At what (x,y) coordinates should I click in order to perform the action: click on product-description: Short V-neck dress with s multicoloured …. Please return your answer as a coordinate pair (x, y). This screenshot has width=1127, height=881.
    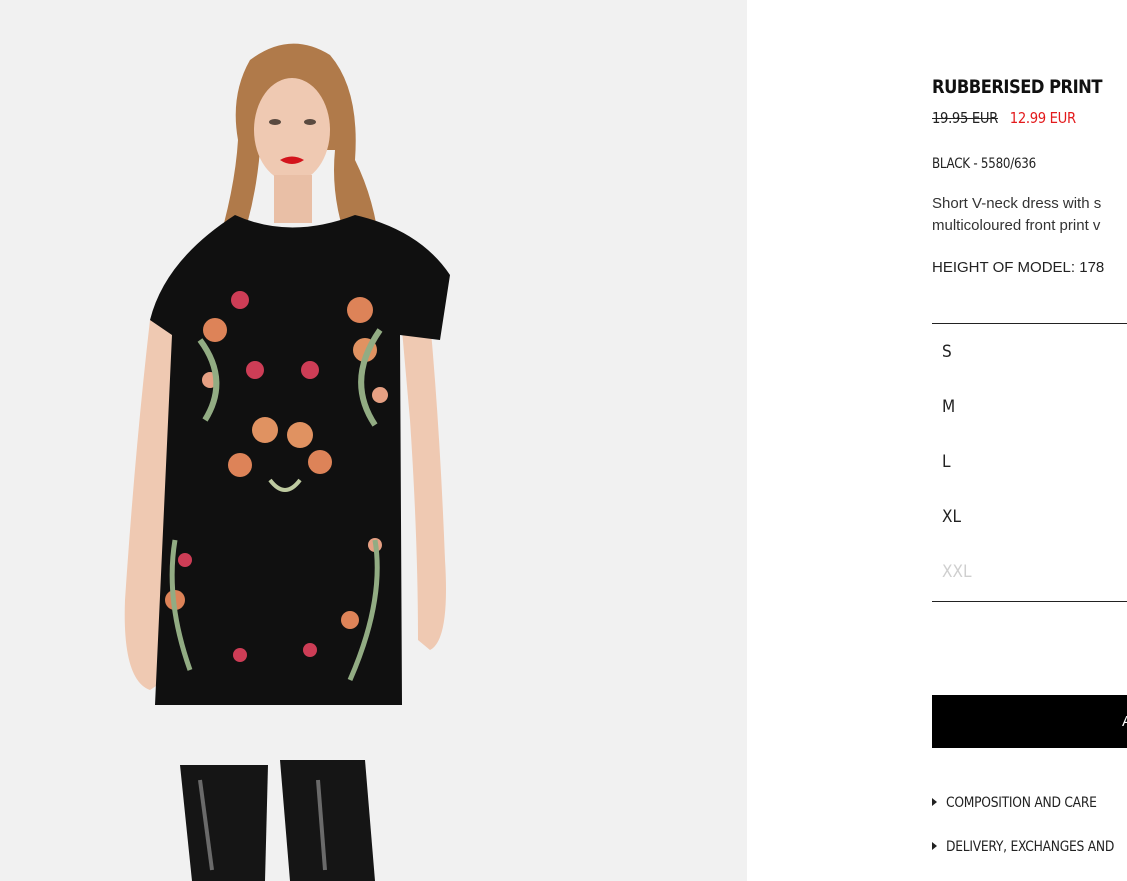
    Looking at the image, I should click on (1029, 215).